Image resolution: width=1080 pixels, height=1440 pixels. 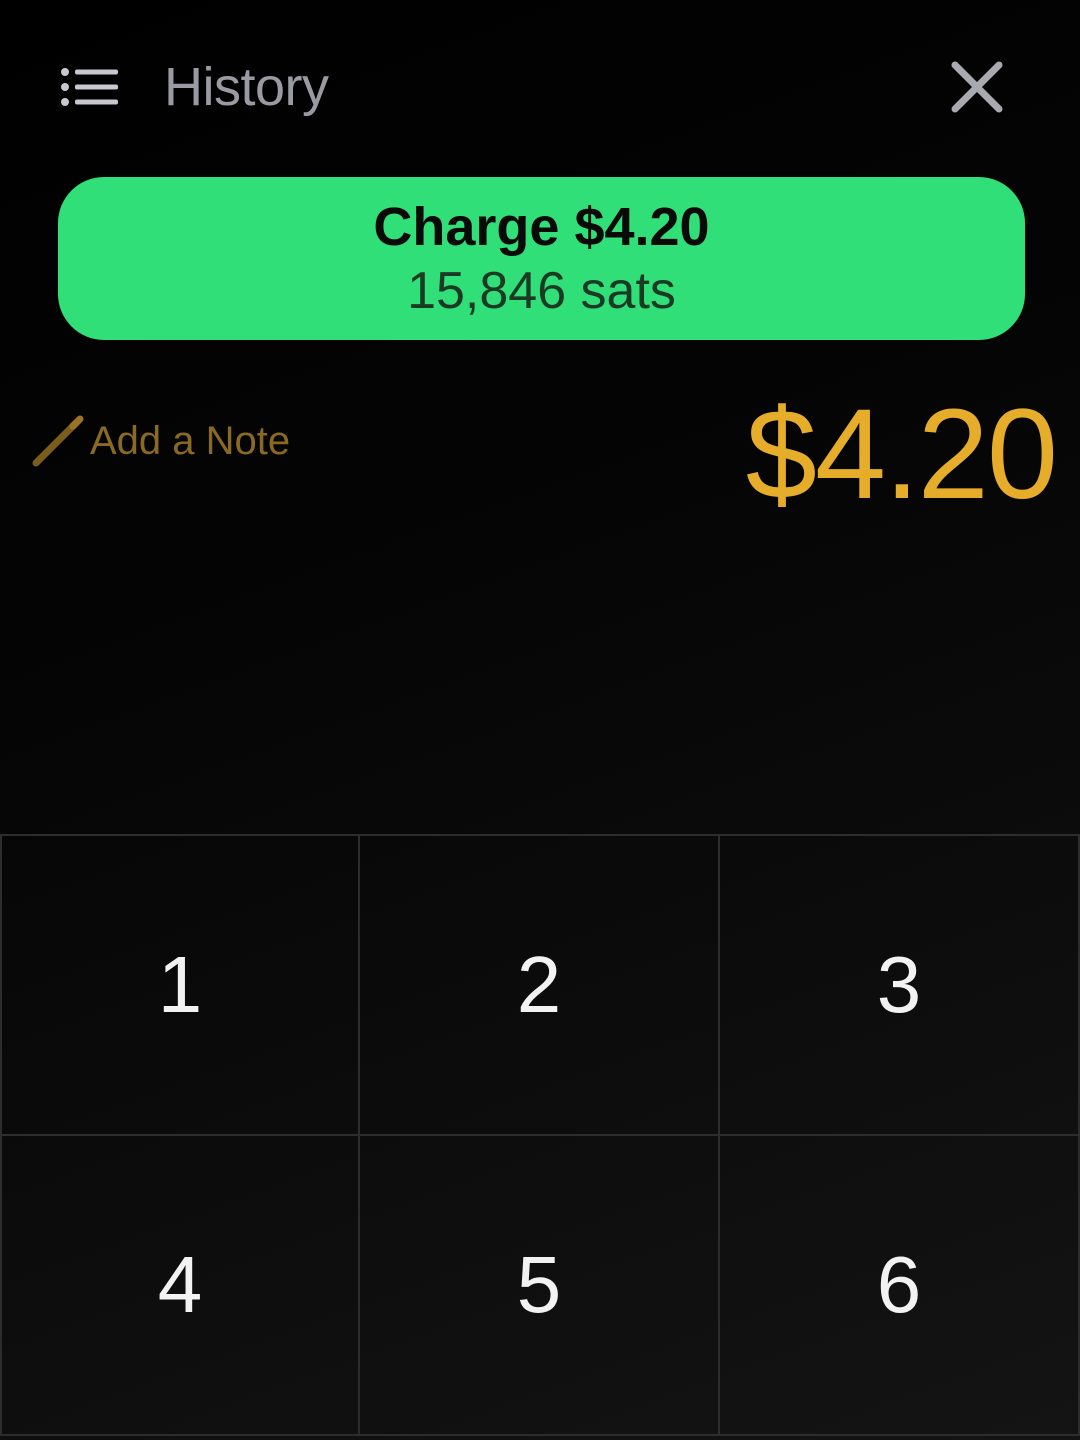 I want to click on keypad-key-4: 4, so click(x=180, y=1286).